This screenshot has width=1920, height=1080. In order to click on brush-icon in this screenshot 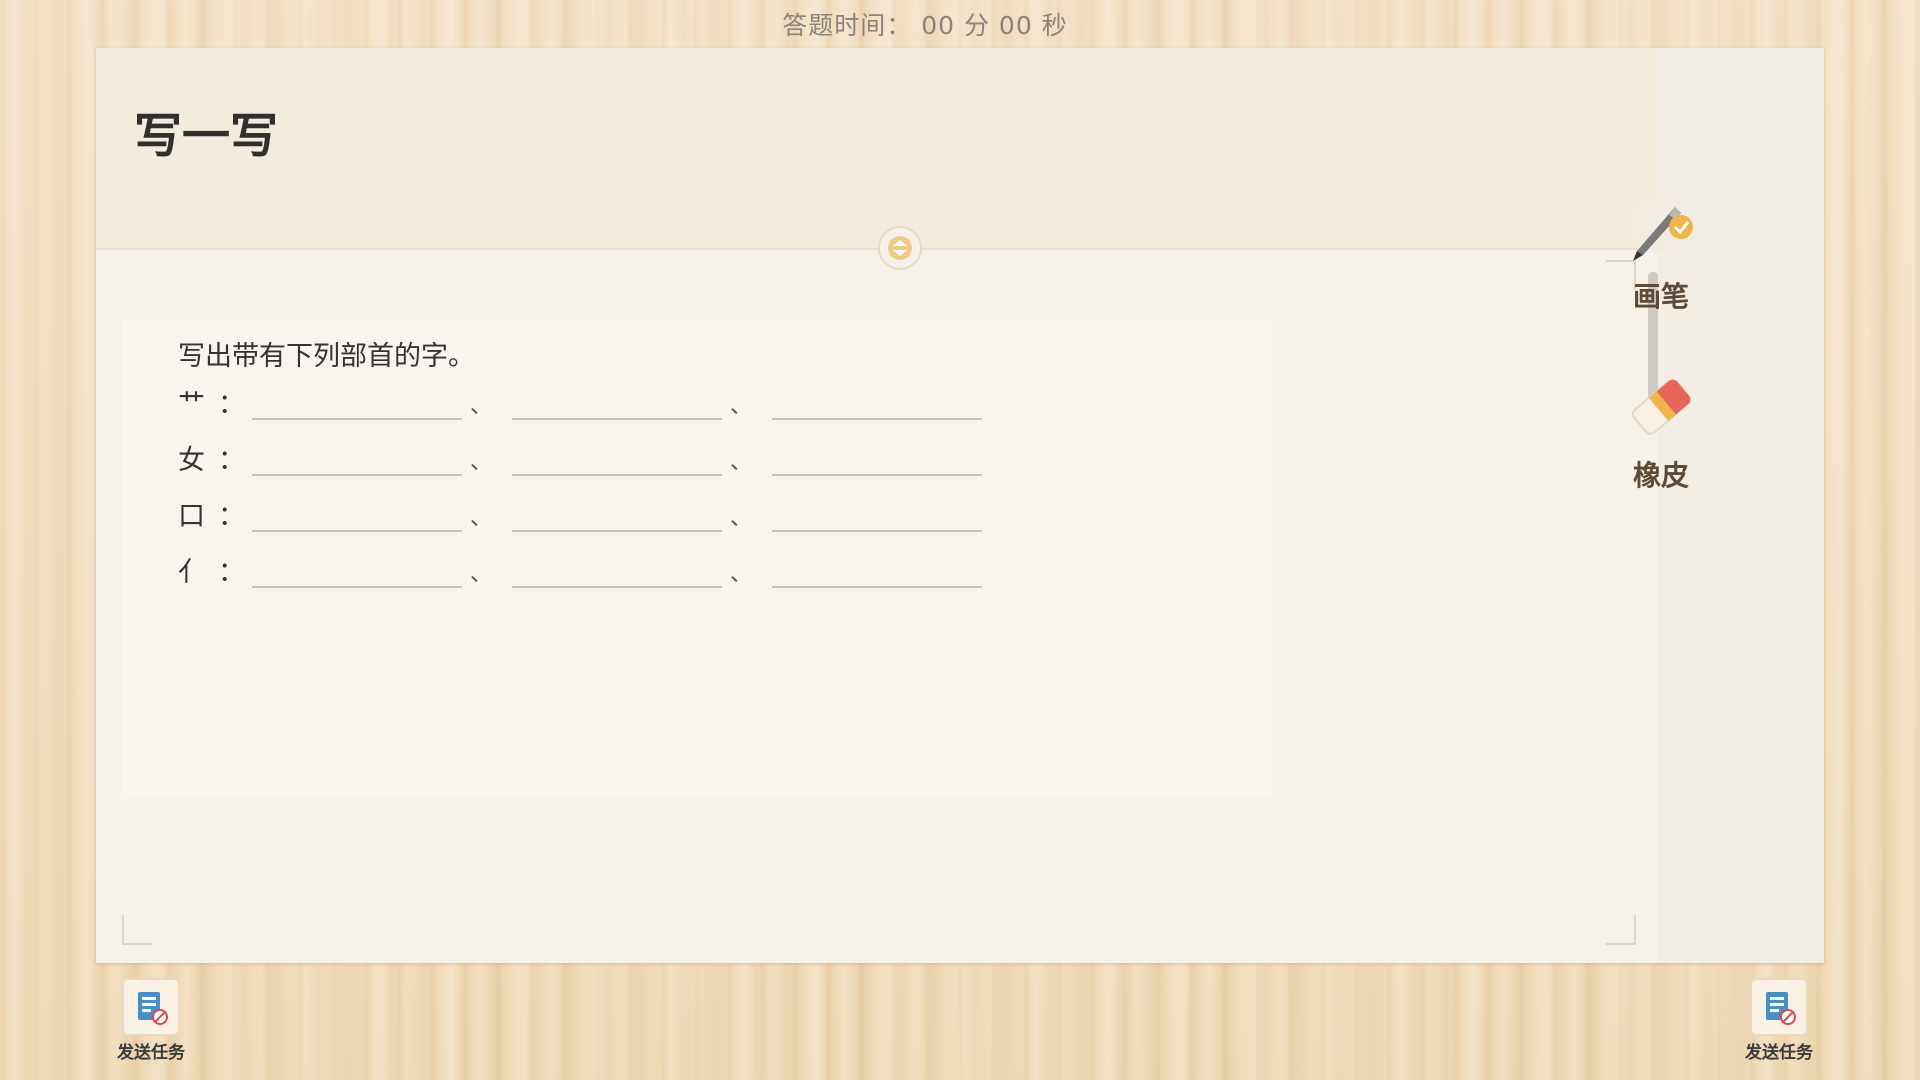, I will do `click(1661, 227)`.